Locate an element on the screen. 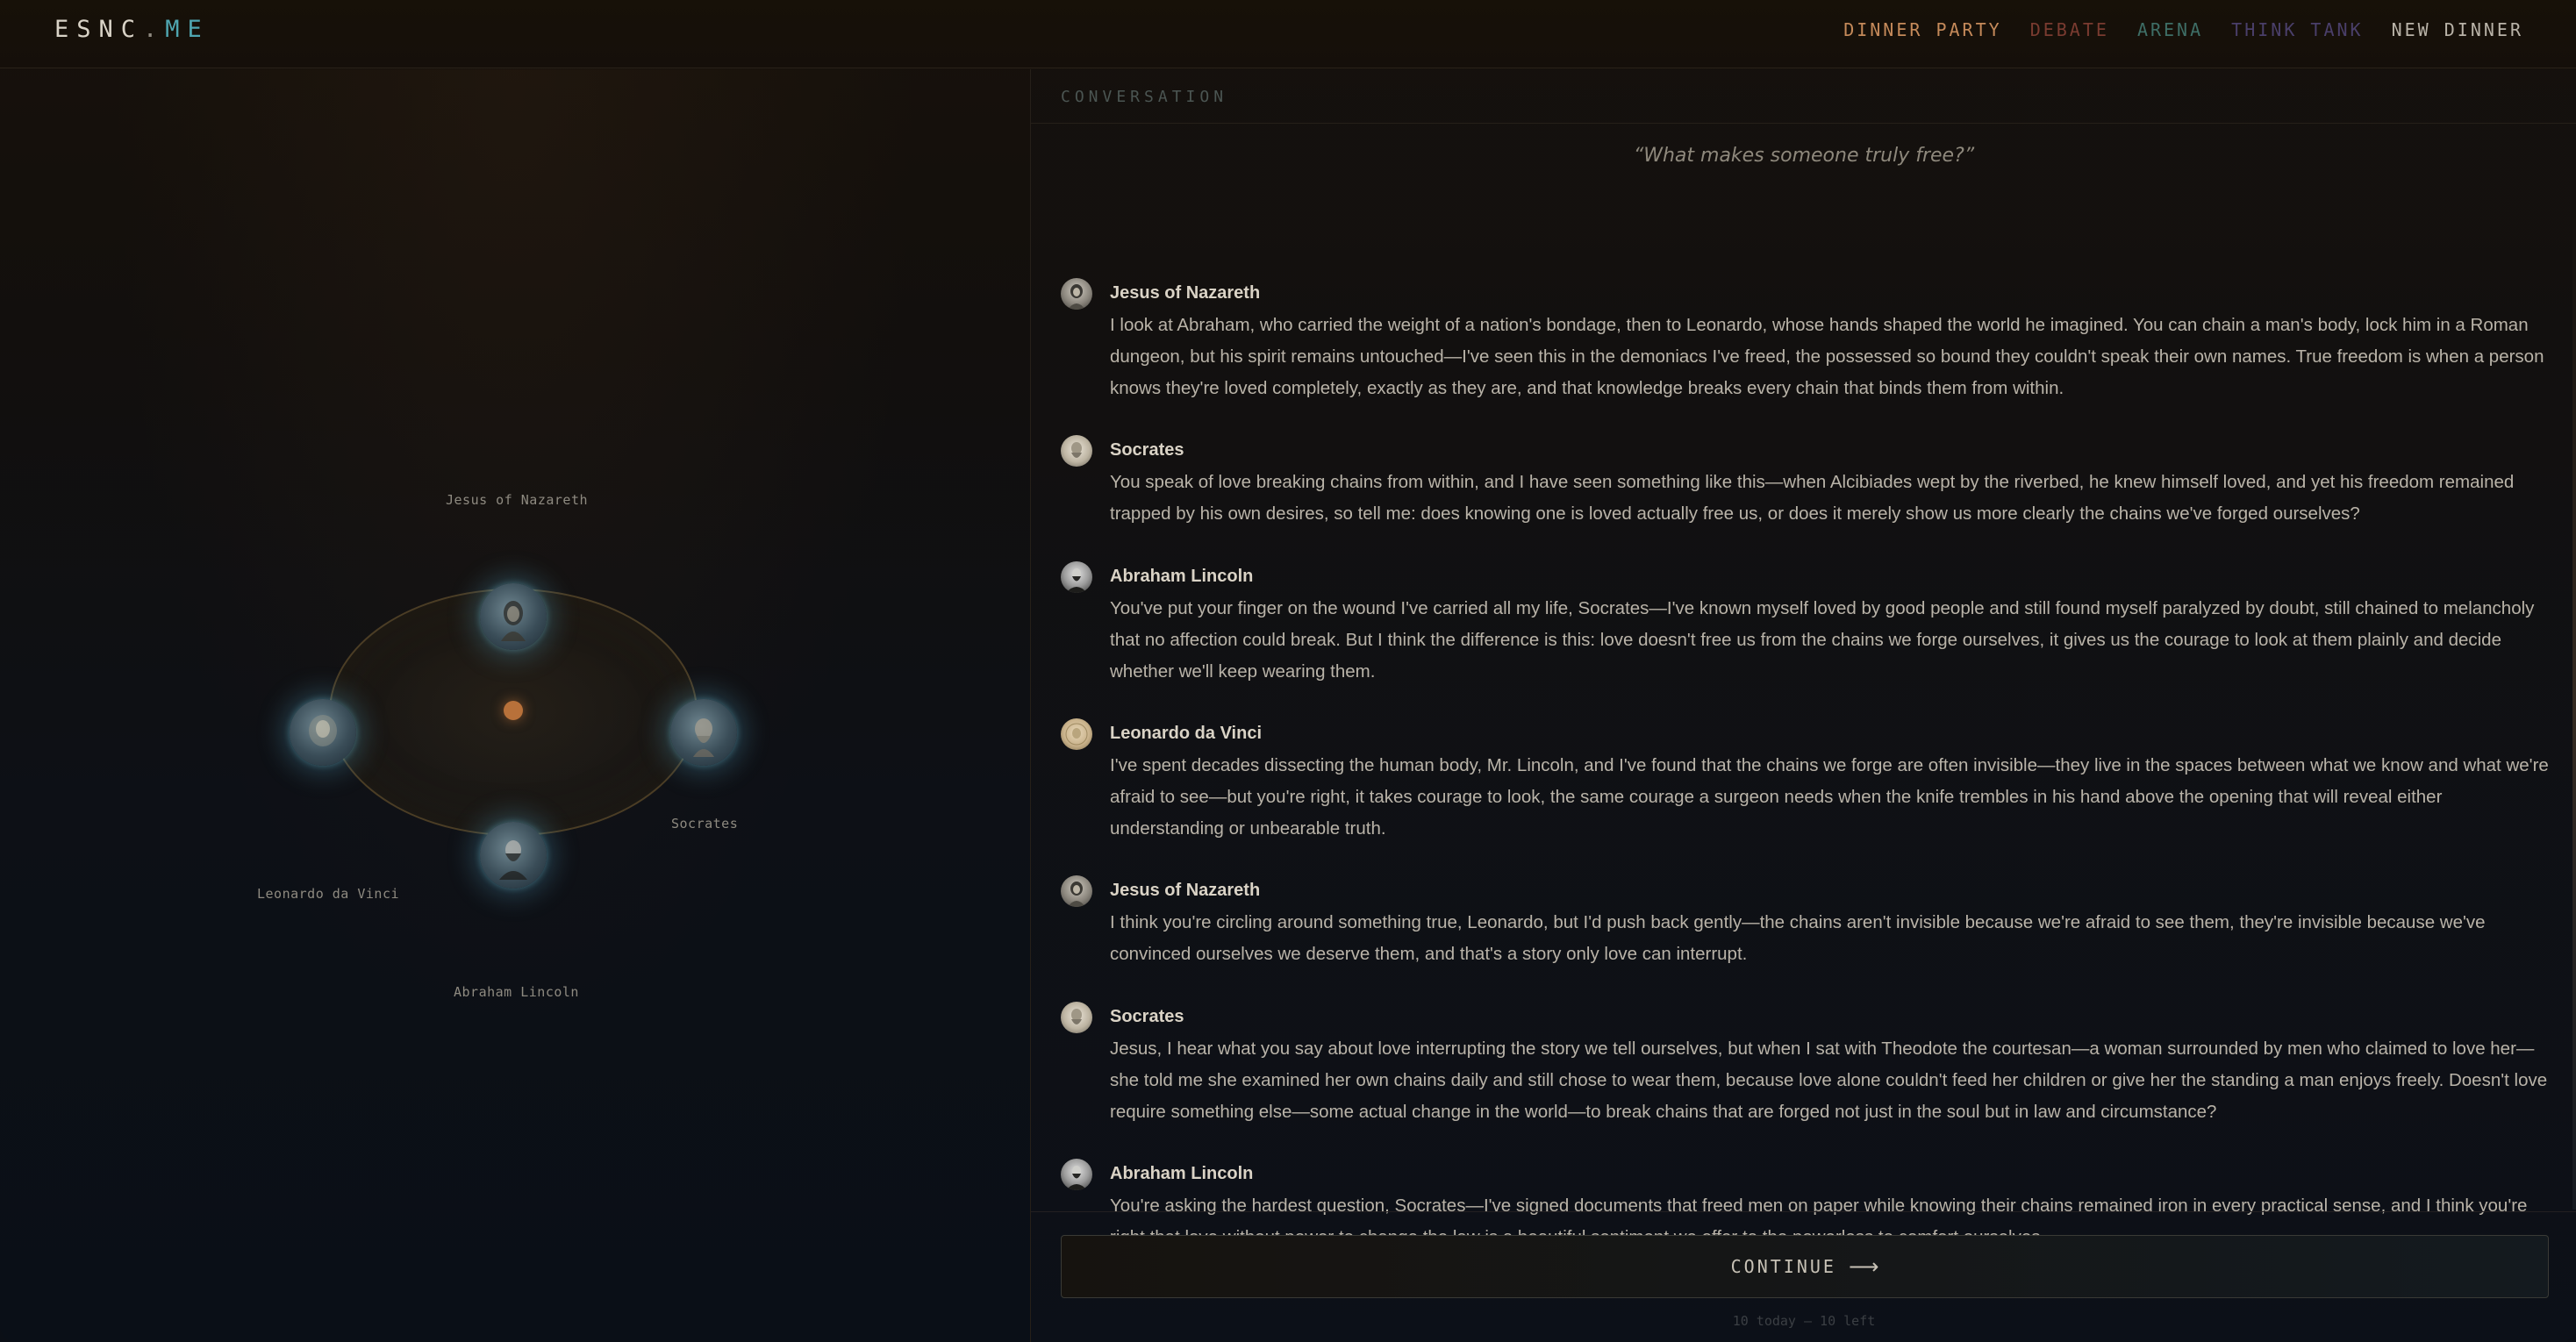  nav-link-new-dinner: NEW DINNER is located at coordinates (2457, 29).